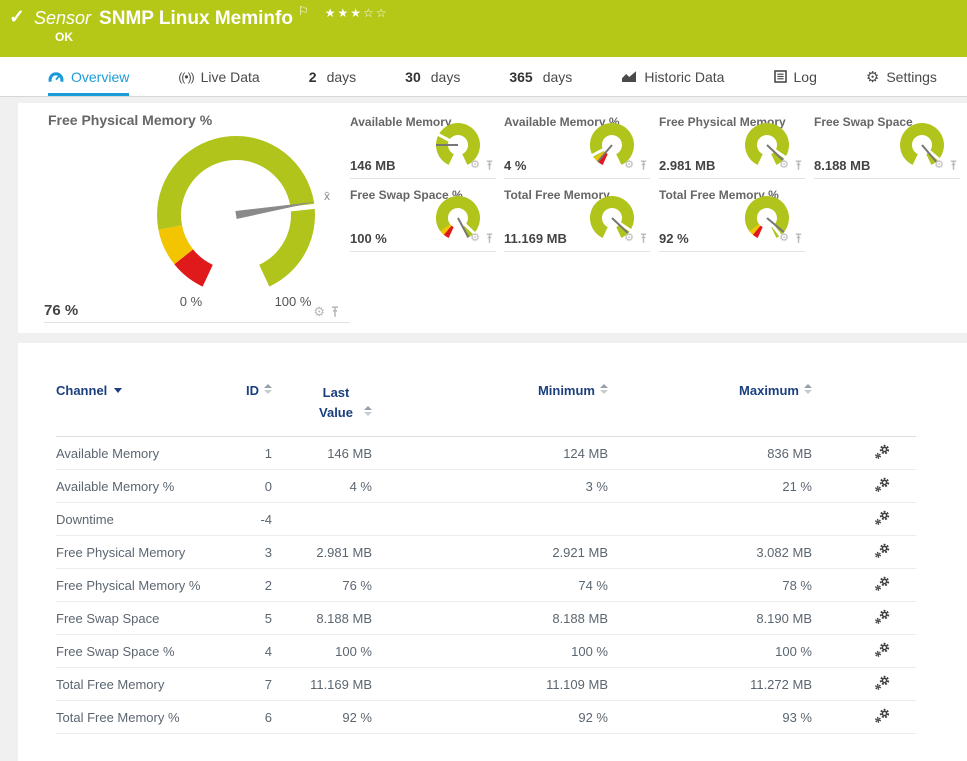 The height and width of the screenshot is (761, 967). What do you see at coordinates (136, 453) in the screenshot?
I see `channel-name: Available Memory` at bounding box center [136, 453].